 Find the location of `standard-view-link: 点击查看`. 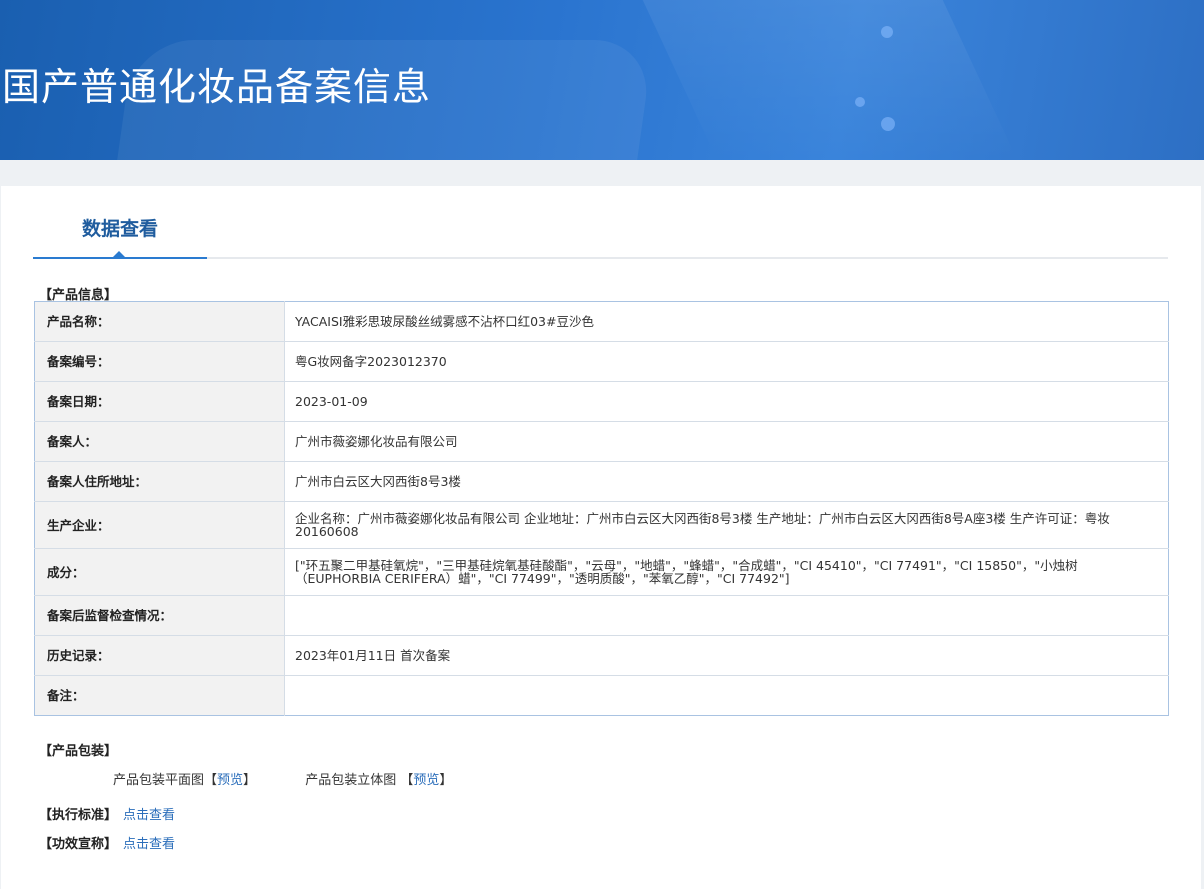

standard-view-link: 点击查看 is located at coordinates (149, 815).